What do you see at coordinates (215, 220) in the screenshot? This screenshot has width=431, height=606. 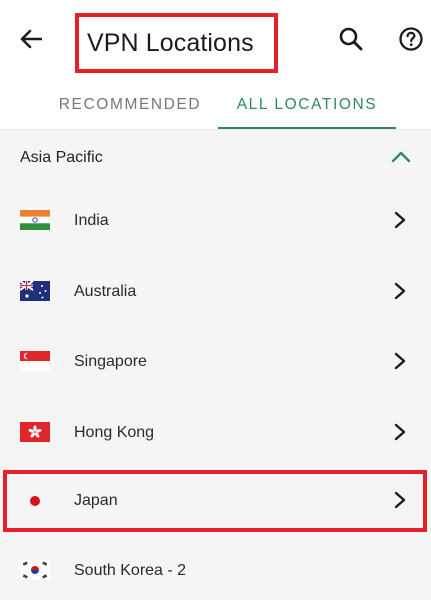 I see `list-item: India` at bounding box center [215, 220].